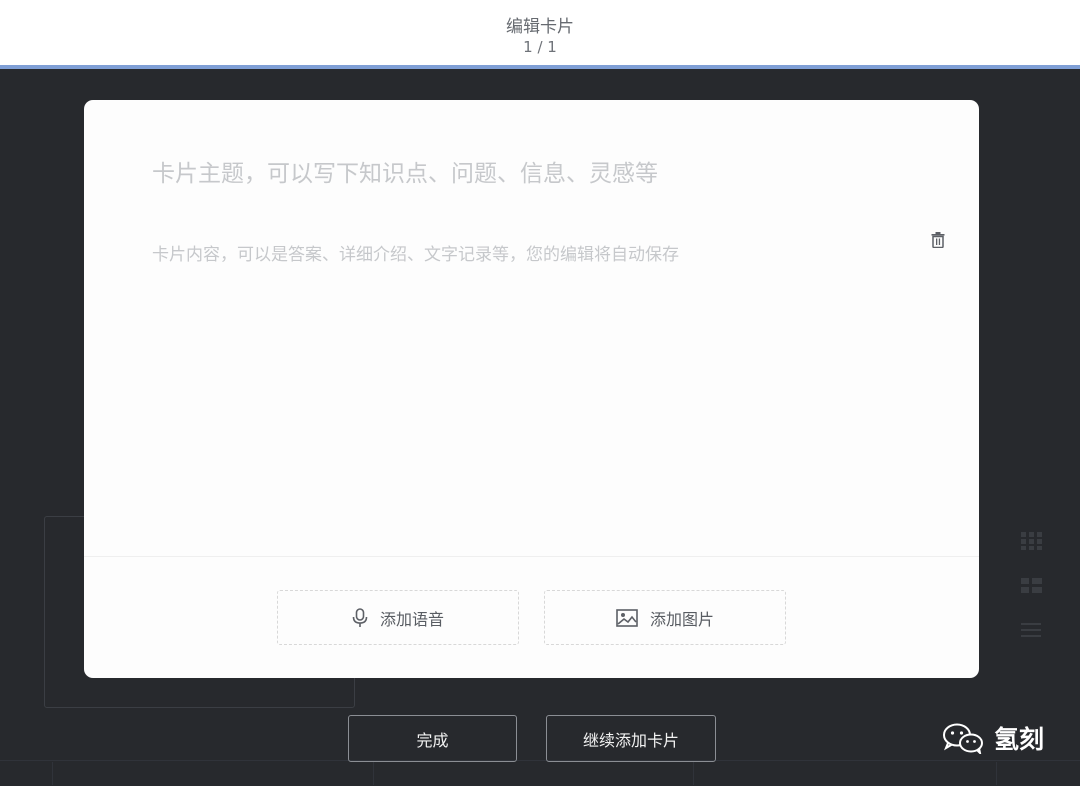 The height and width of the screenshot is (786, 1080). What do you see at coordinates (963, 738) in the screenshot?
I see `wechat-icon` at bounding box center [963, 738].